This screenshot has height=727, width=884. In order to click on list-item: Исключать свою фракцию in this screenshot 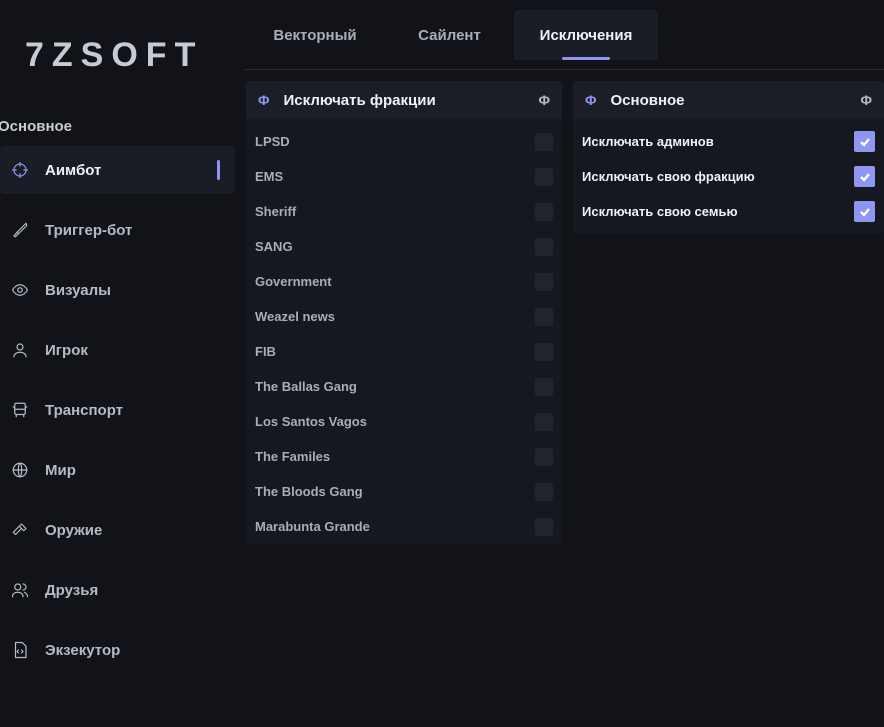, I will do `click(728, 176)`.